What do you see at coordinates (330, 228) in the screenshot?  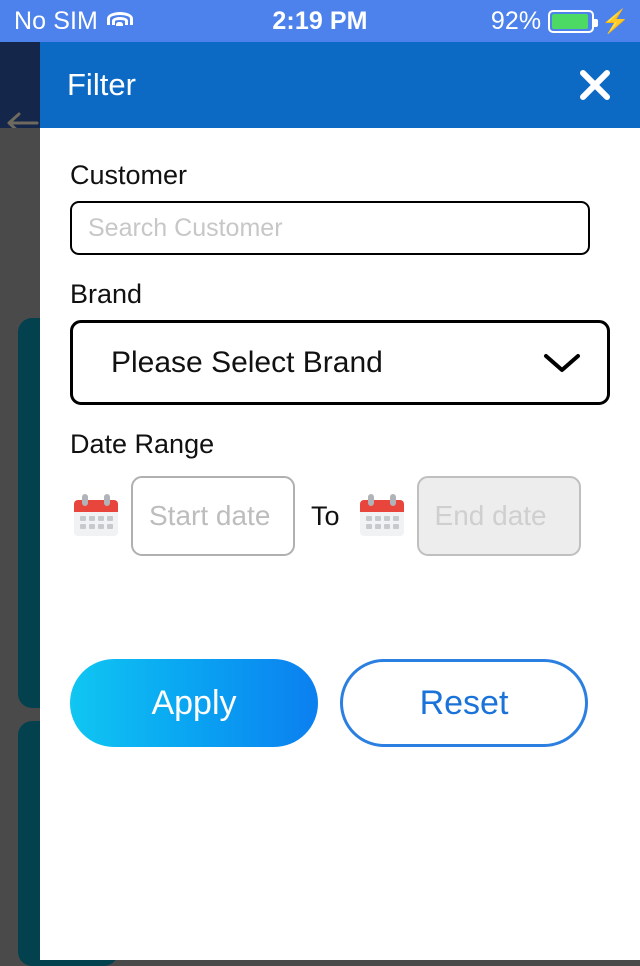 I see `search-customer-input` at bounding box center [330, 228].